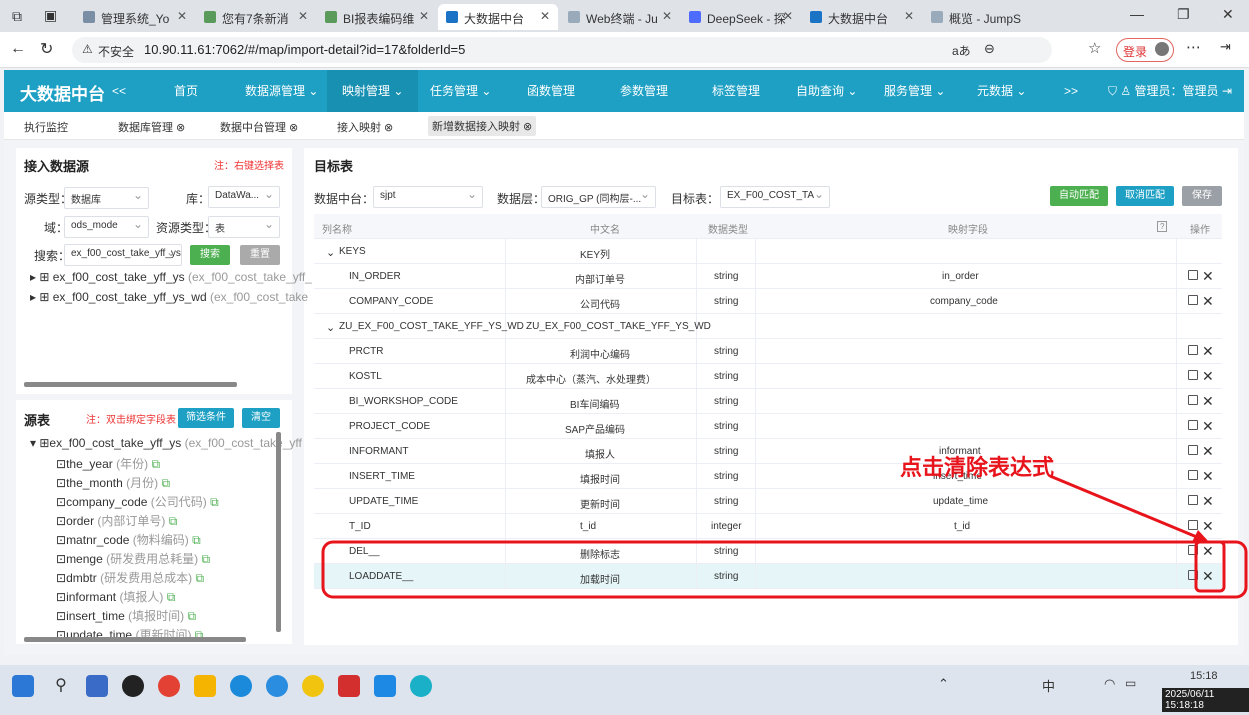 Image resolution: width=1249 pixels, height=715 pixels. Describe the element at coordinates (106, 198) in the screenshot. I see `source-type-select: 数据库` at that location.